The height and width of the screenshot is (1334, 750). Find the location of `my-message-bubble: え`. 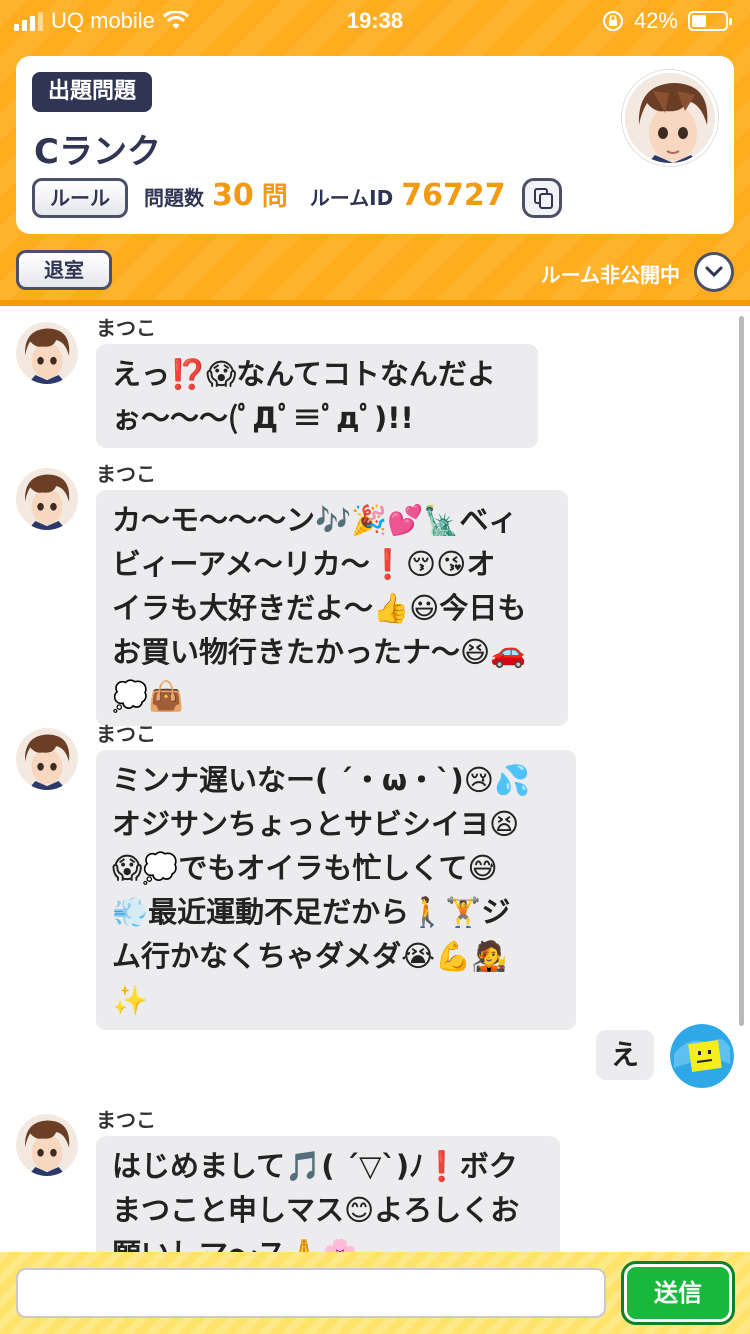

my-message-bubble: え is located at coordinates (625, 1055).